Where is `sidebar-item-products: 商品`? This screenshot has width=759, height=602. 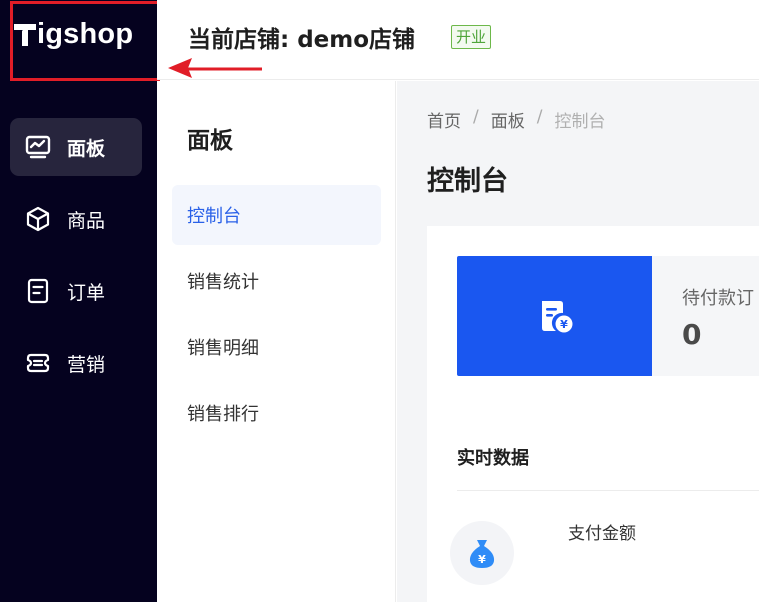
sidebar-item-products: 商品 is located at coordinates (76, 219).